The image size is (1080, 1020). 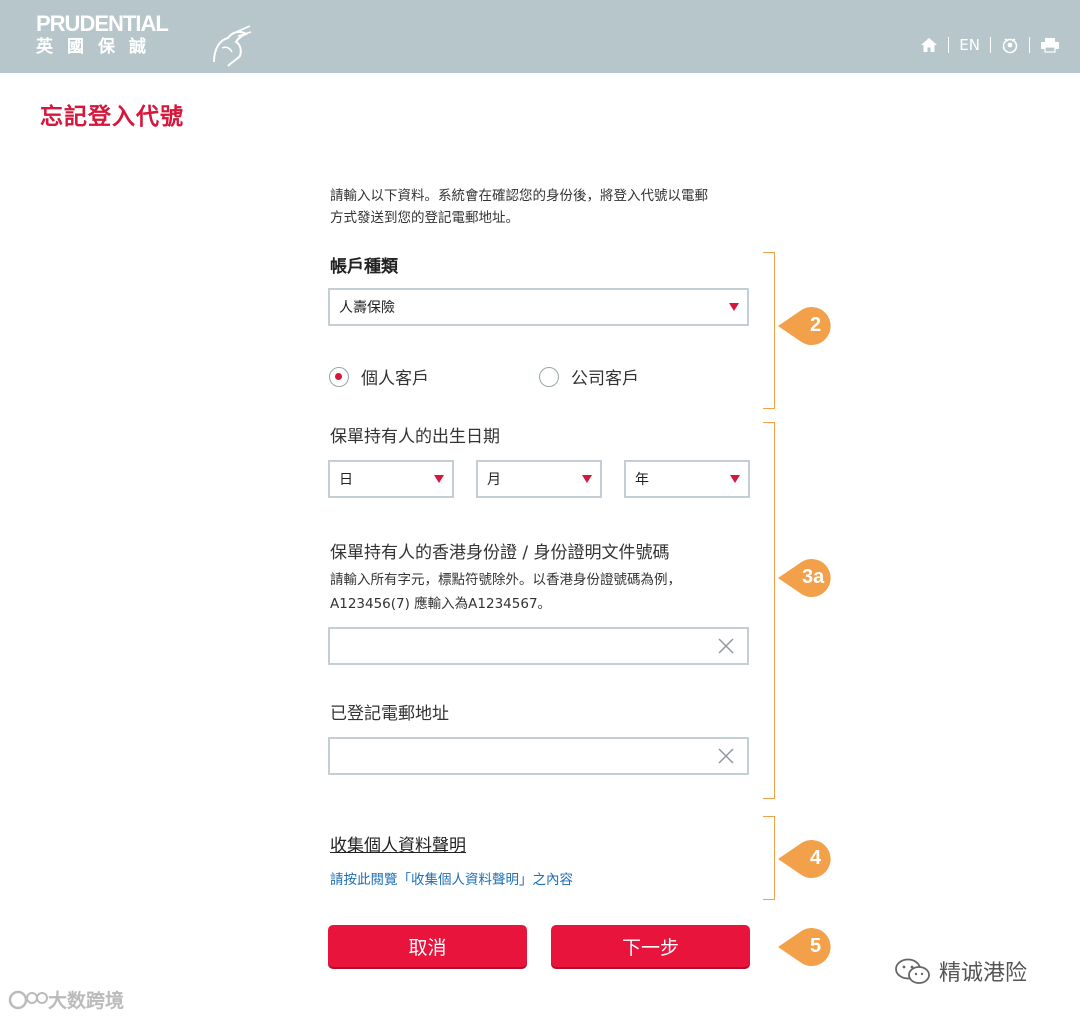 I want to click on dob-day-select: 日, so click(x=391, y=479).